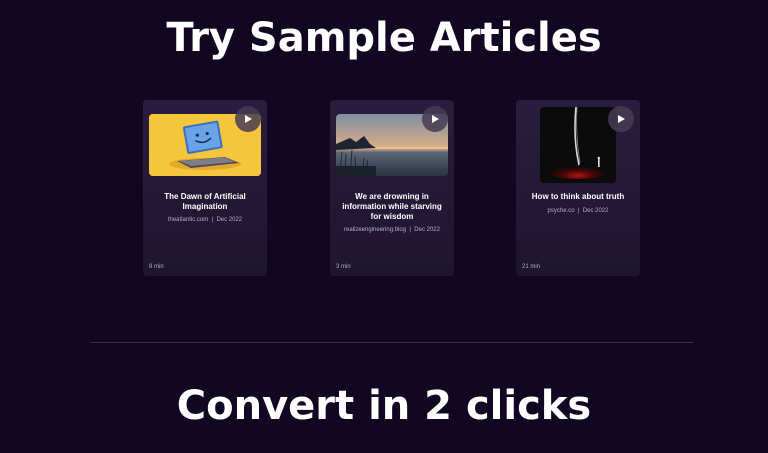 The height and width of the screenshot is (453, 768). What do you see at coordinates (384, 38) in the screenshot?
I see `sample-articles-heading: Try Sample Articles` at bounding box center [384, 38].